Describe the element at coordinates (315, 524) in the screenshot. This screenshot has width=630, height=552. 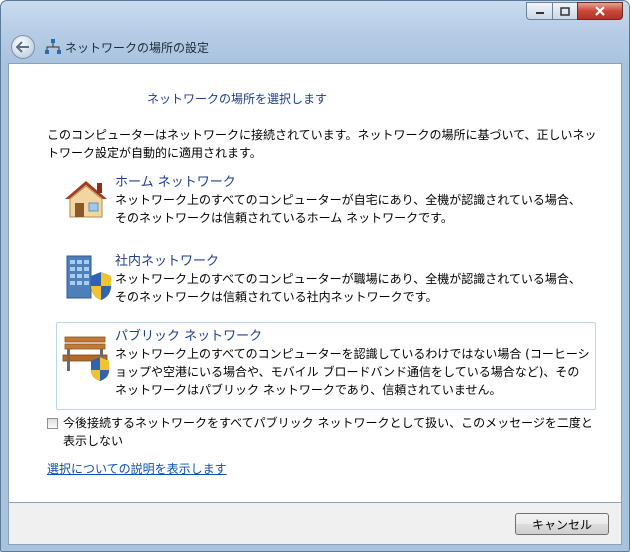
I see `footer-bar: キャンセル` at that location.